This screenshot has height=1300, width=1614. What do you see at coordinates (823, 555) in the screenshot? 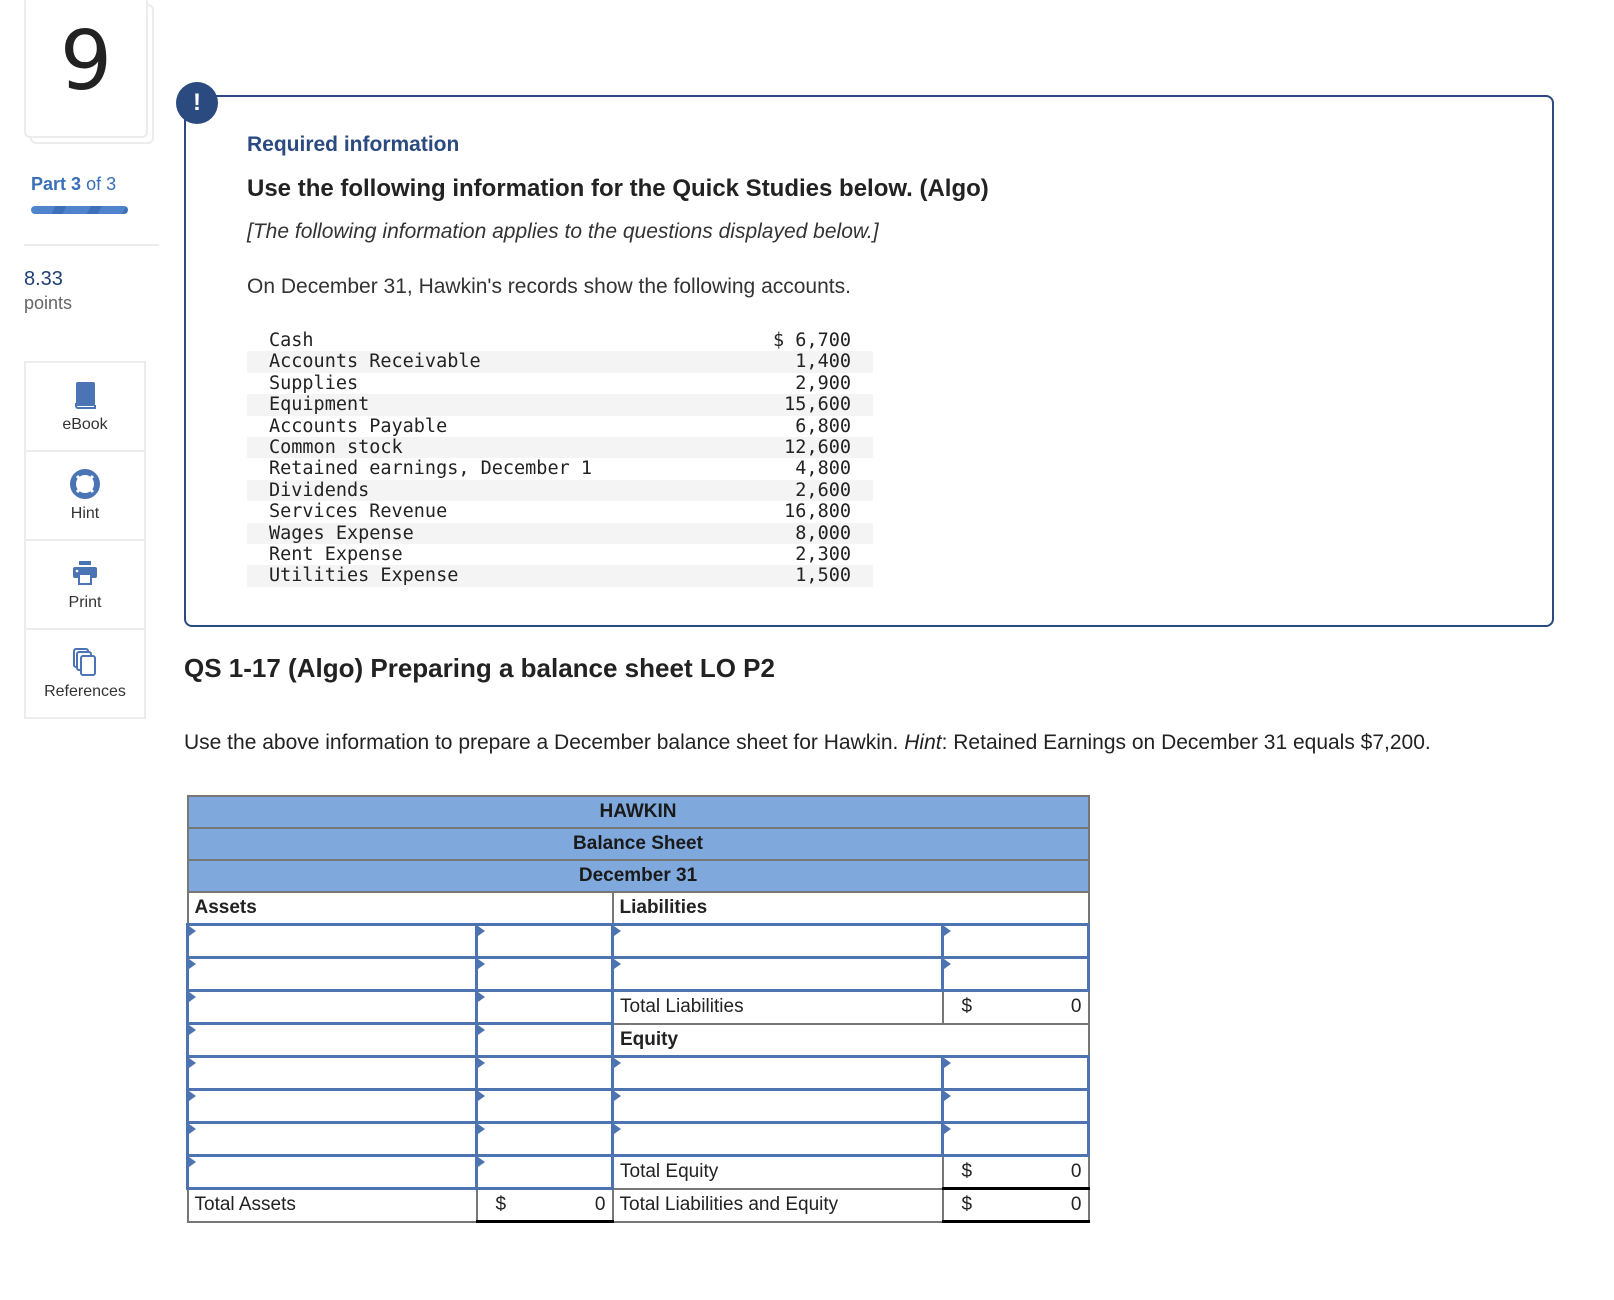
I see `account-amount: 2,300` at bounding box center [823, 555].